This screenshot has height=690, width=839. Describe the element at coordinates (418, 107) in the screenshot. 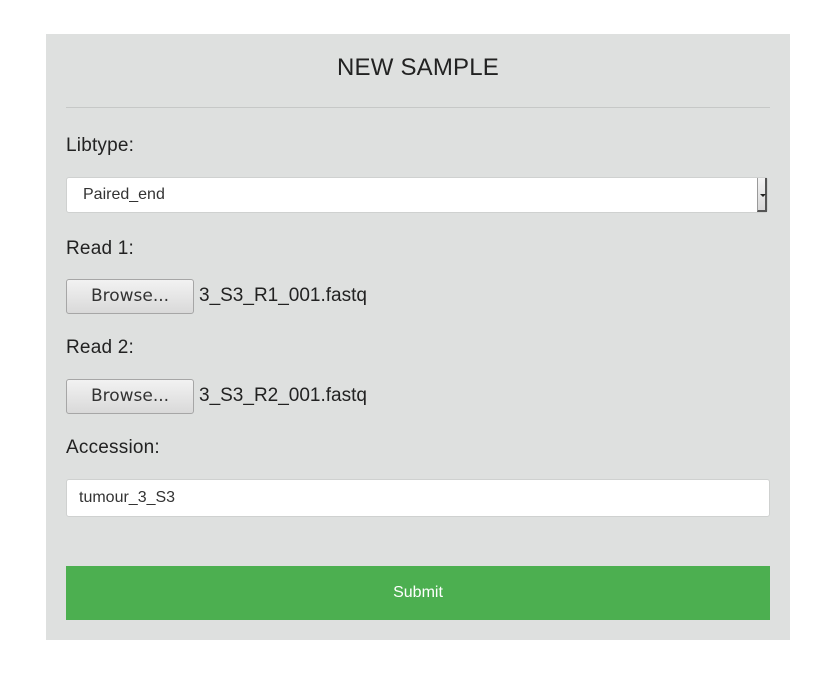

I see `title-divider` at that location.